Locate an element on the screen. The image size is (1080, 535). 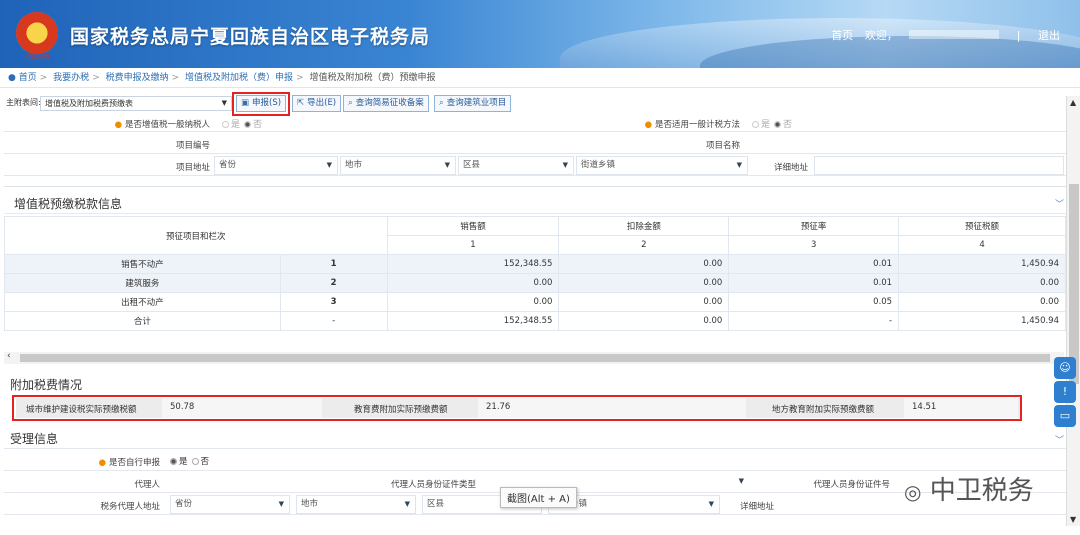
general-method-radios: 是否 is located at coordinates (770, 123).